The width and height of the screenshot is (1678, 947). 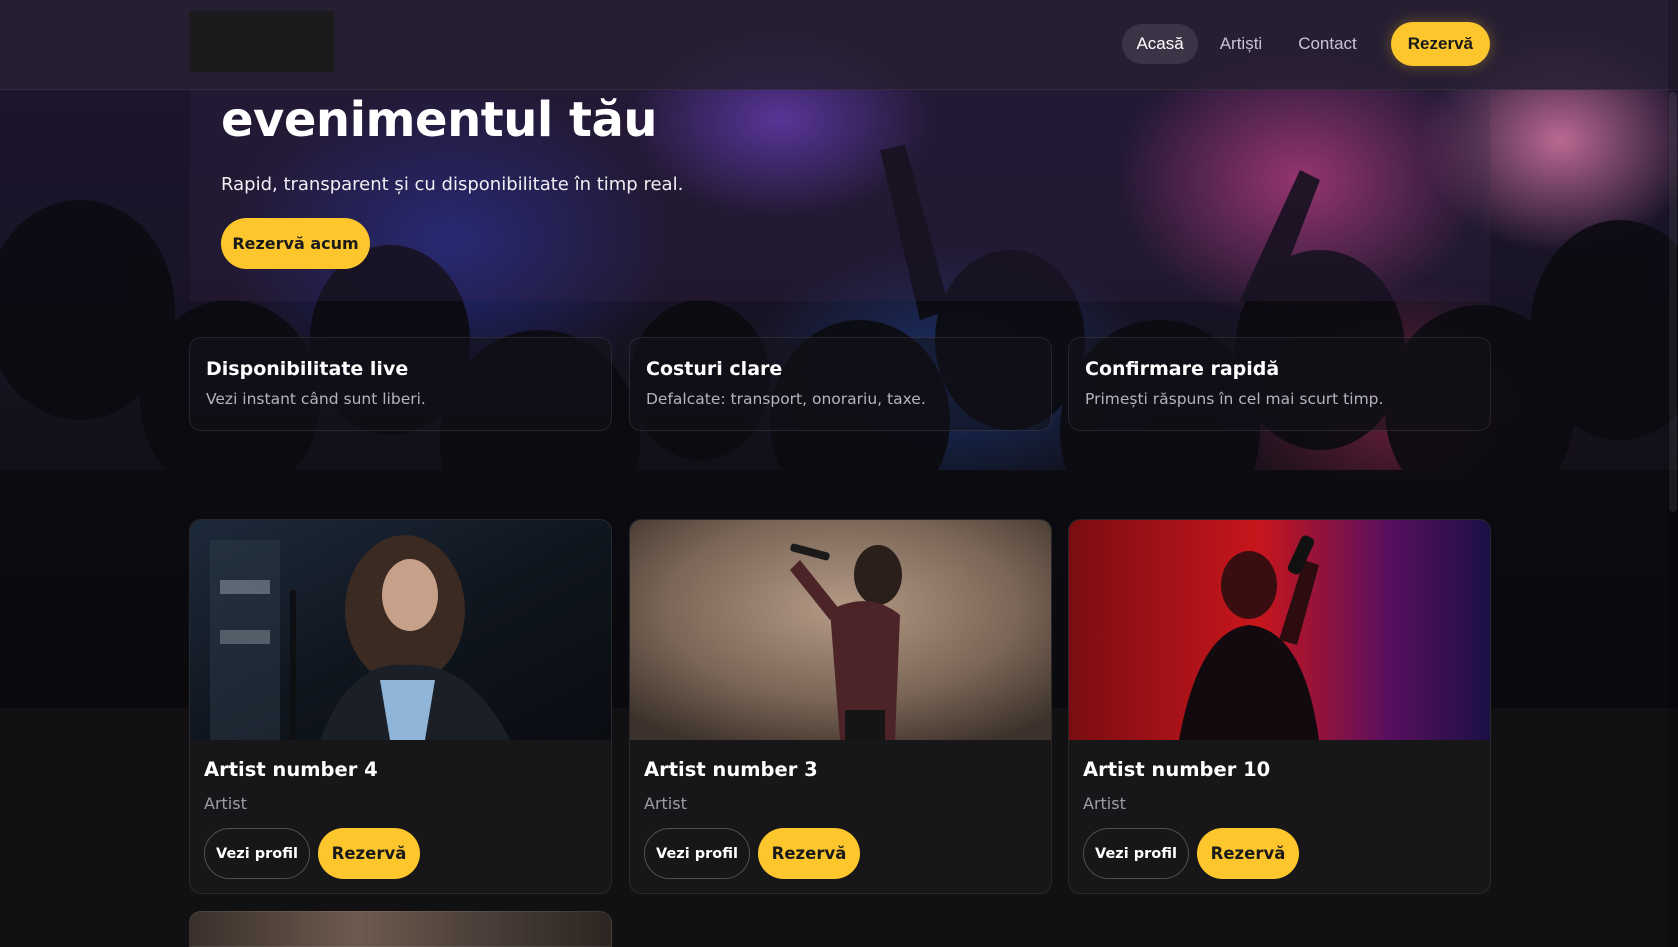 I want to click on nav-link-contact: Contact, so click(x=1327, y=44).